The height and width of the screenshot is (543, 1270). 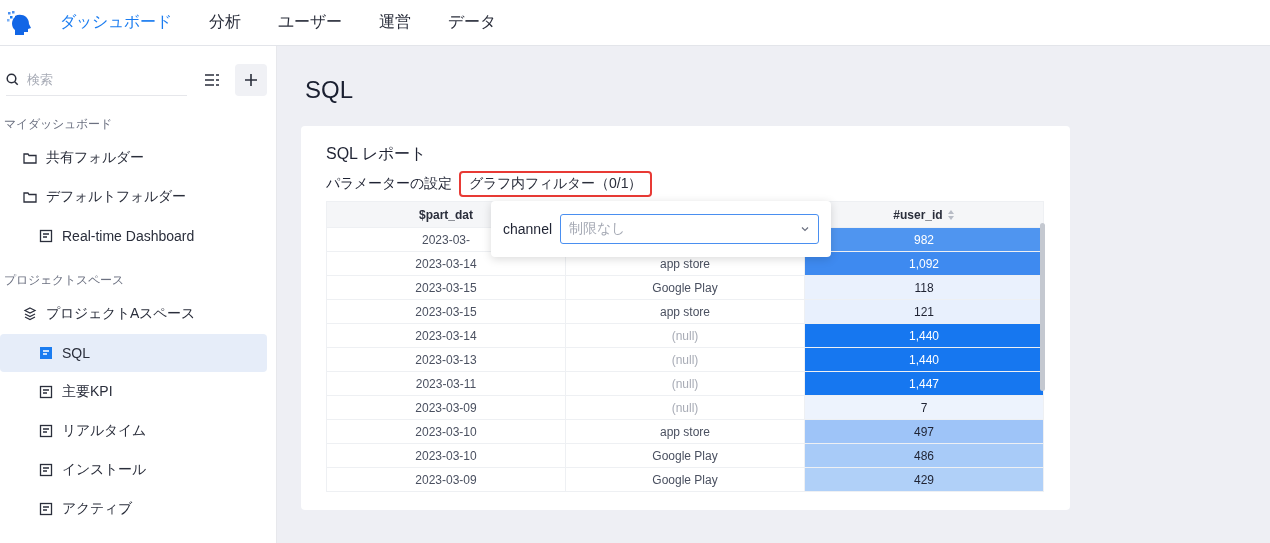 What do you see at coordinates (97, 79) in the screenshot?
I see `search-field: 検索` at bounding box center [97, 79].